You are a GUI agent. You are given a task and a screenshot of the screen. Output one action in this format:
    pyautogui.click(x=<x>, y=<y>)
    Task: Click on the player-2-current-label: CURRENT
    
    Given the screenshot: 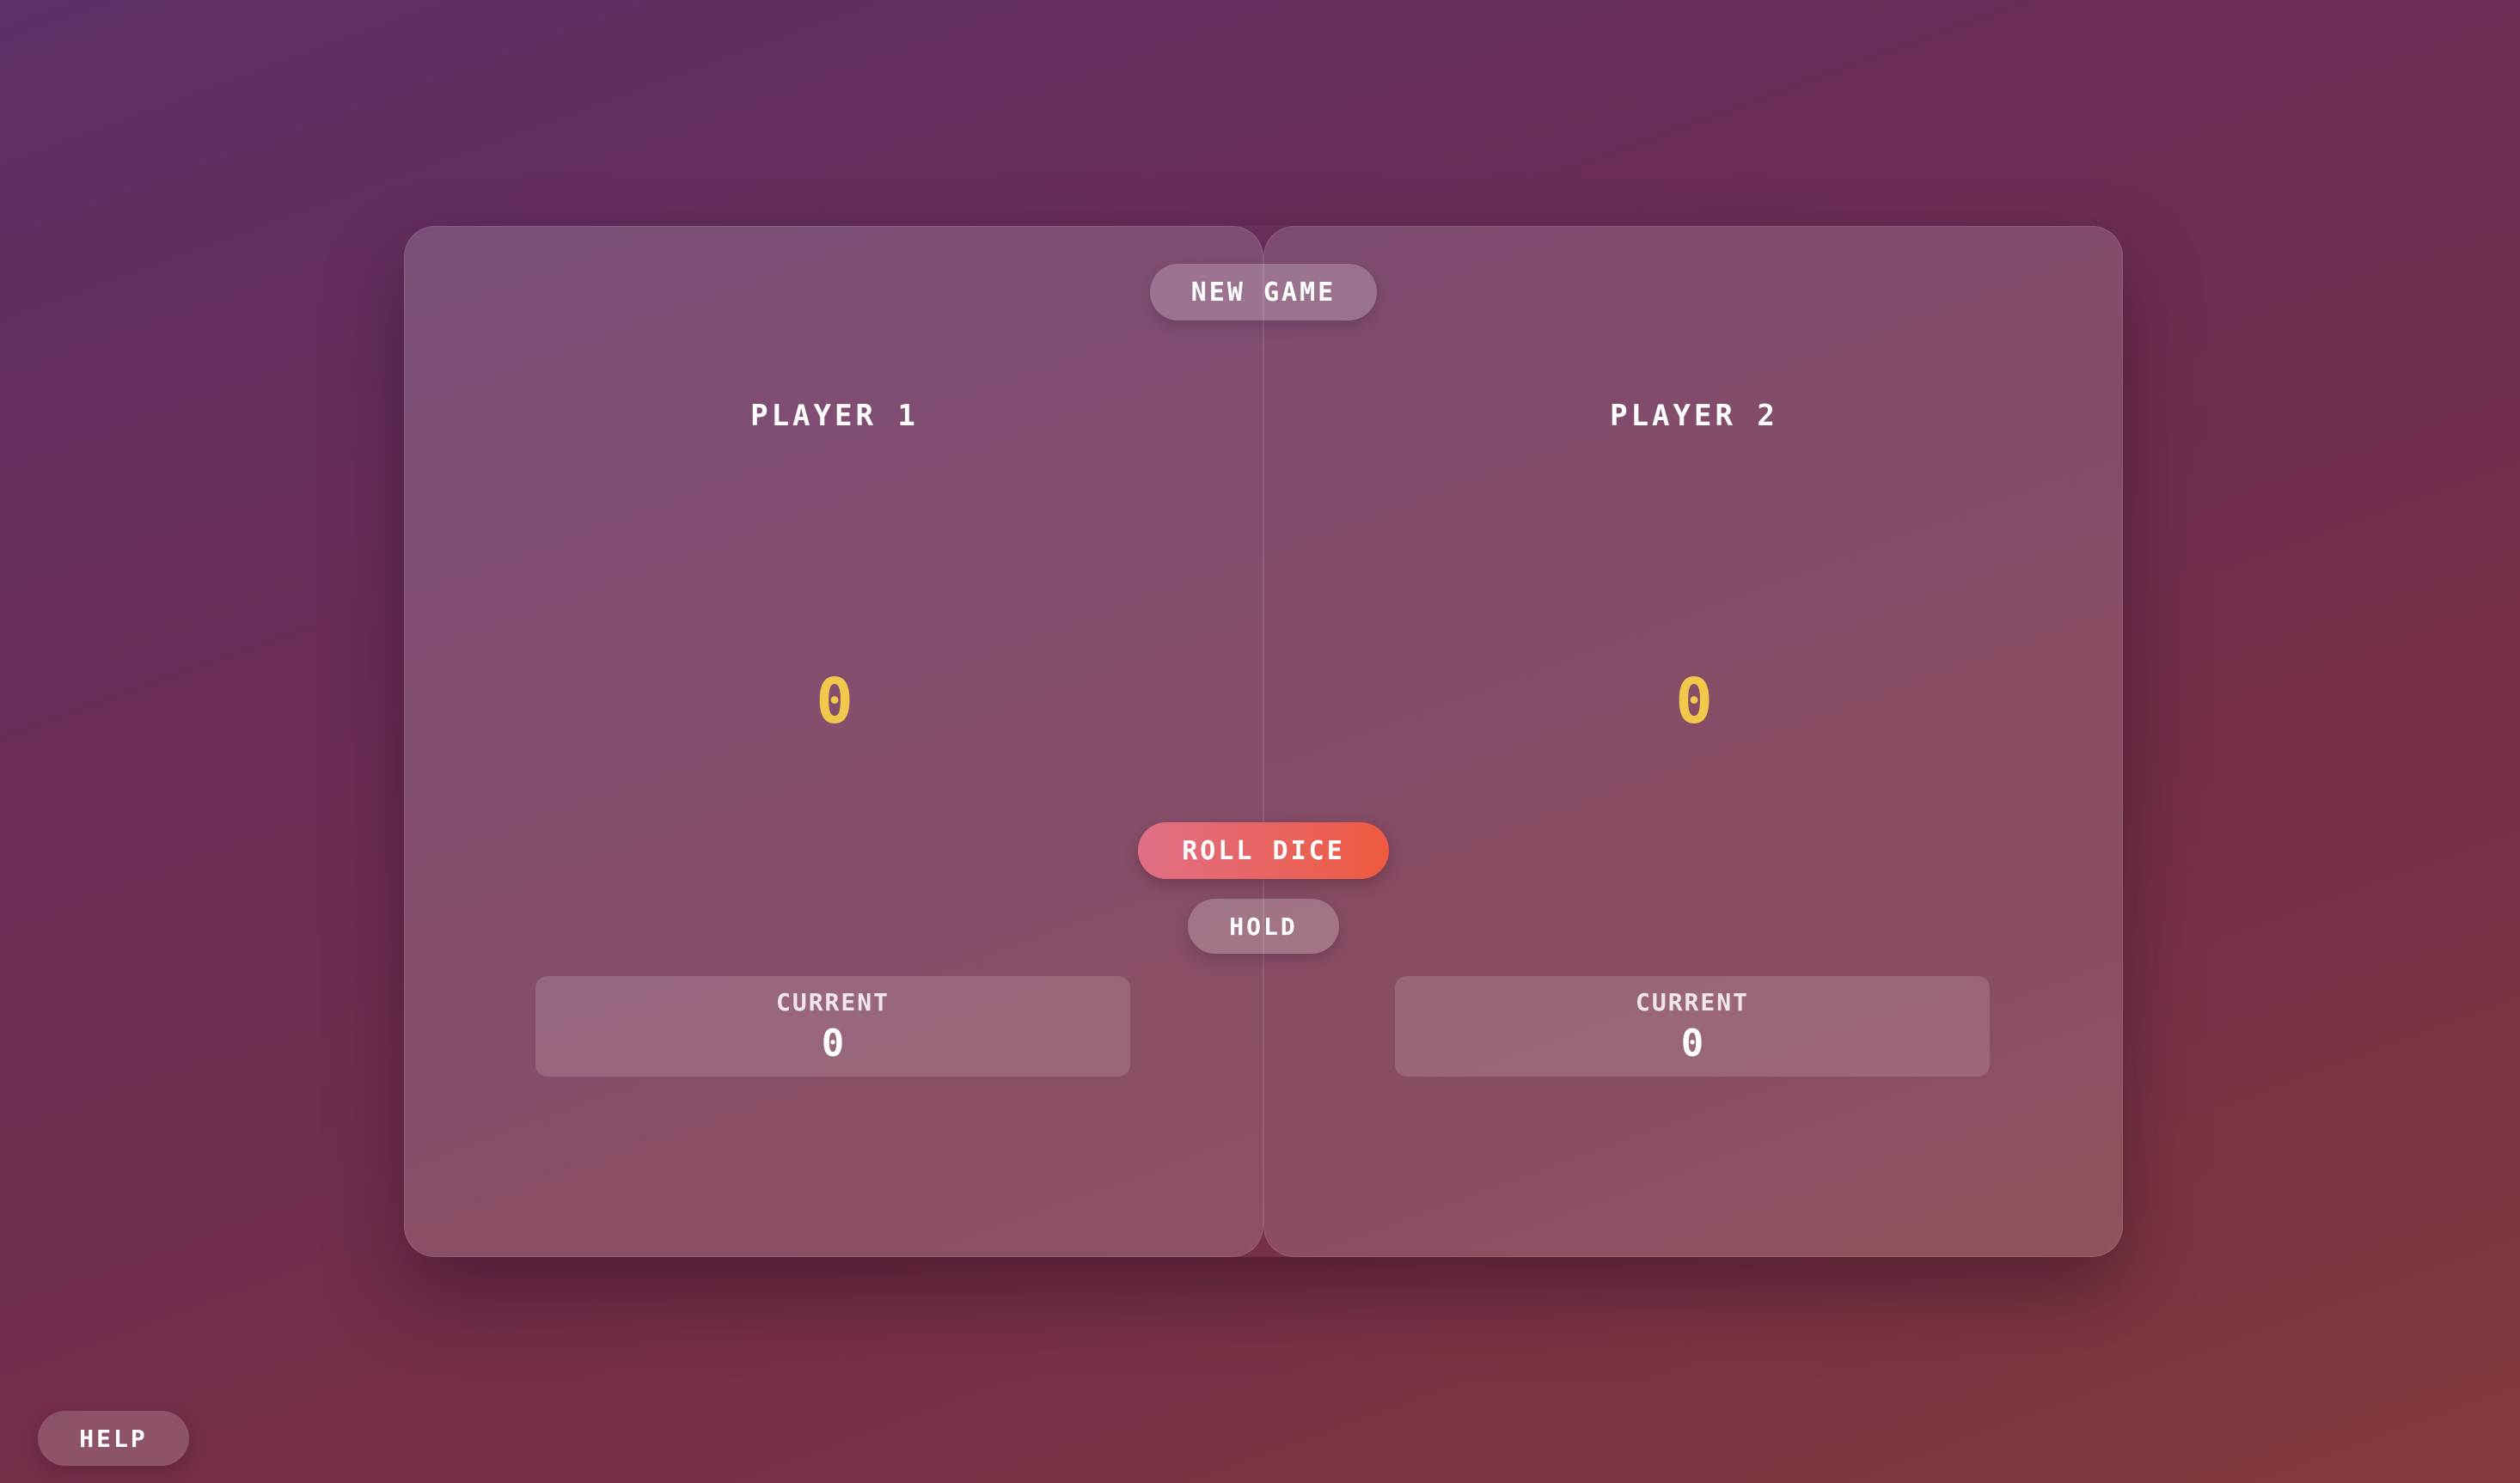 What is the action you would take?
    pyautogui.click(x=1692, y=1002)
    